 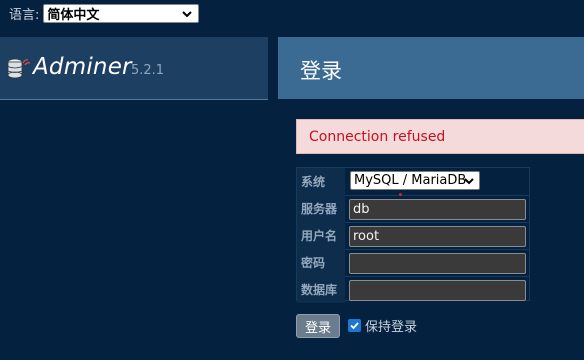 I want to click on username-label: 用户名, so click(x=321, y=235).